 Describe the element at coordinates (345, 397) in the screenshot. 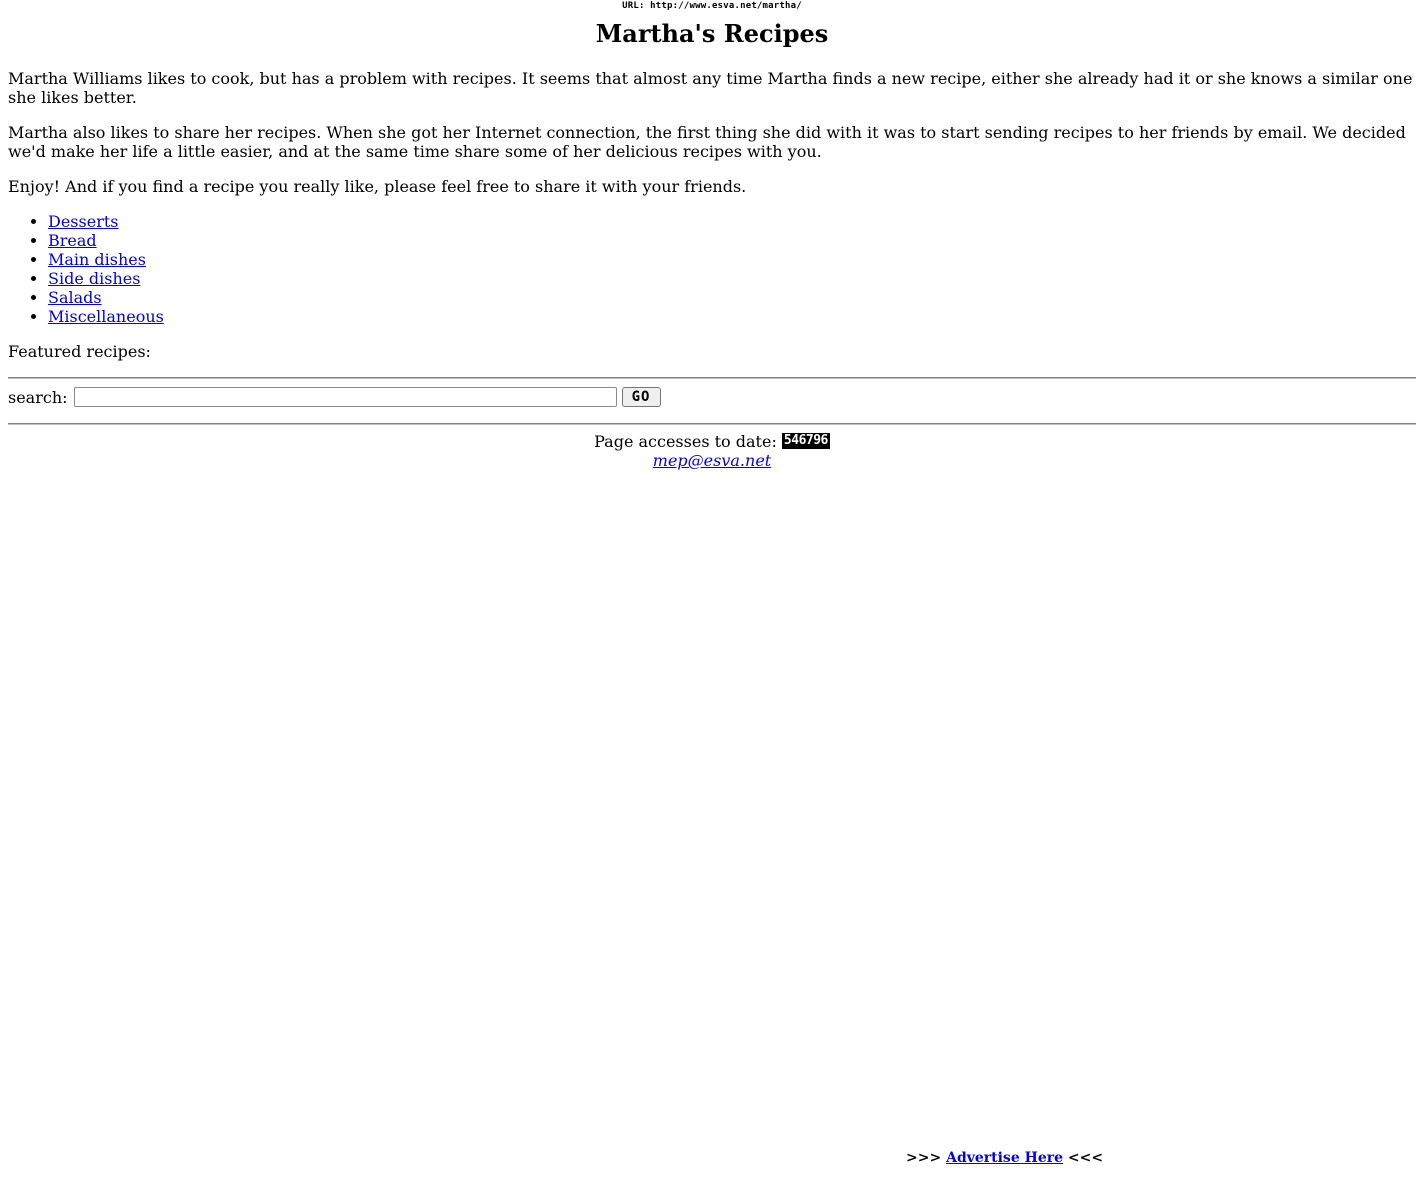

I see `search-input` at that location.